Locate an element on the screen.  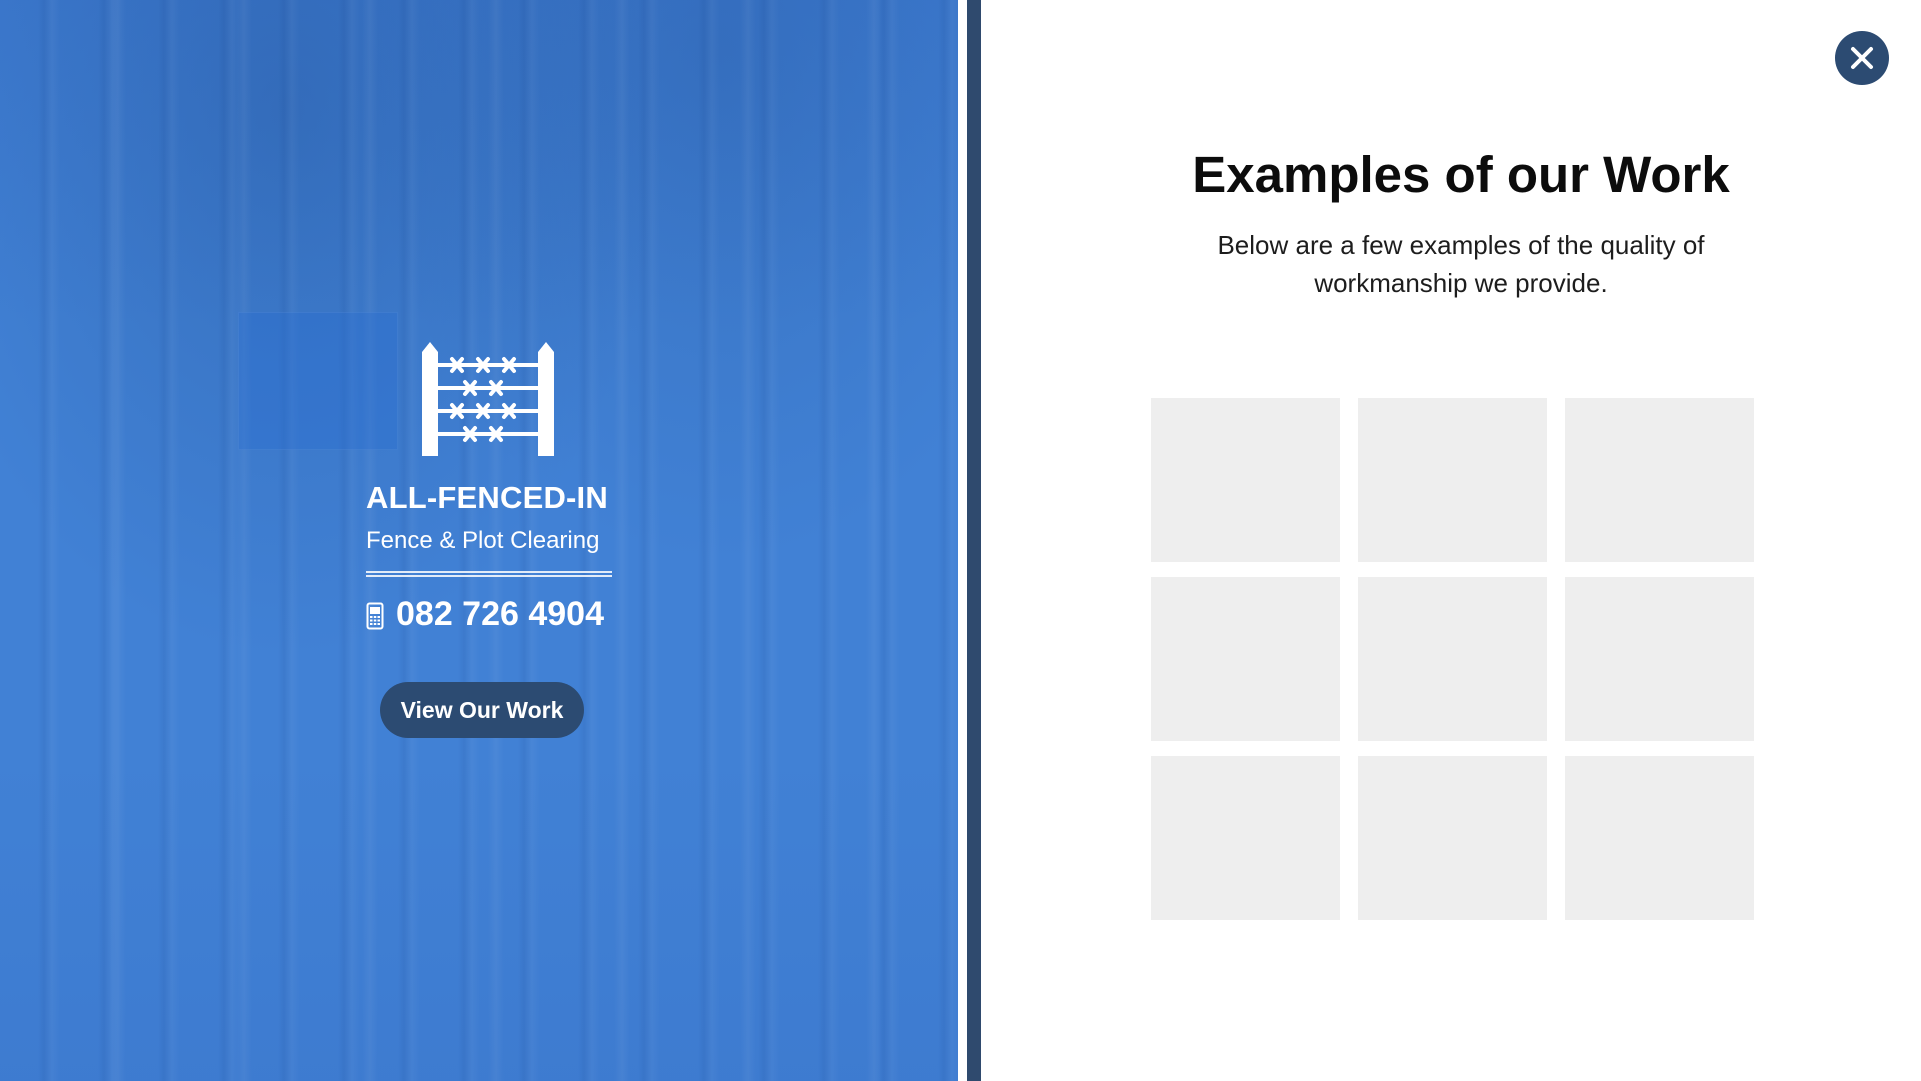
page-title: Examples of our Work is located at coordinates (1461, 174).